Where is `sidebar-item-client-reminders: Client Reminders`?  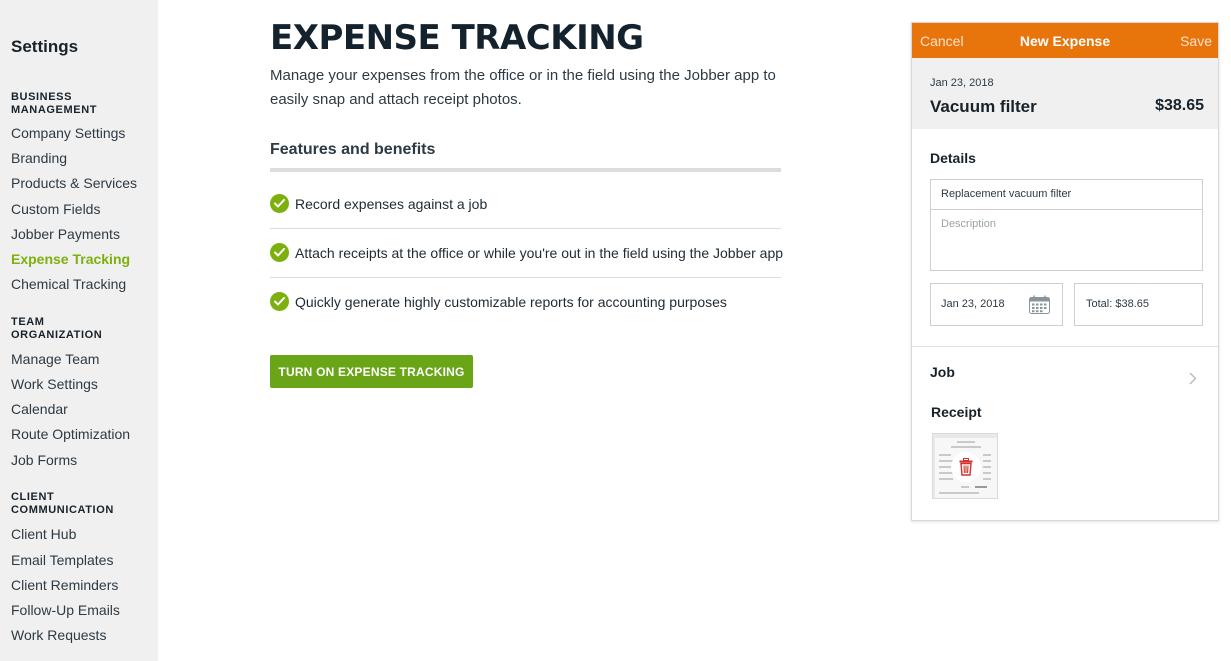 sidebar-item-client-reminders: Client Reminders is located at coordinates (64, 585).